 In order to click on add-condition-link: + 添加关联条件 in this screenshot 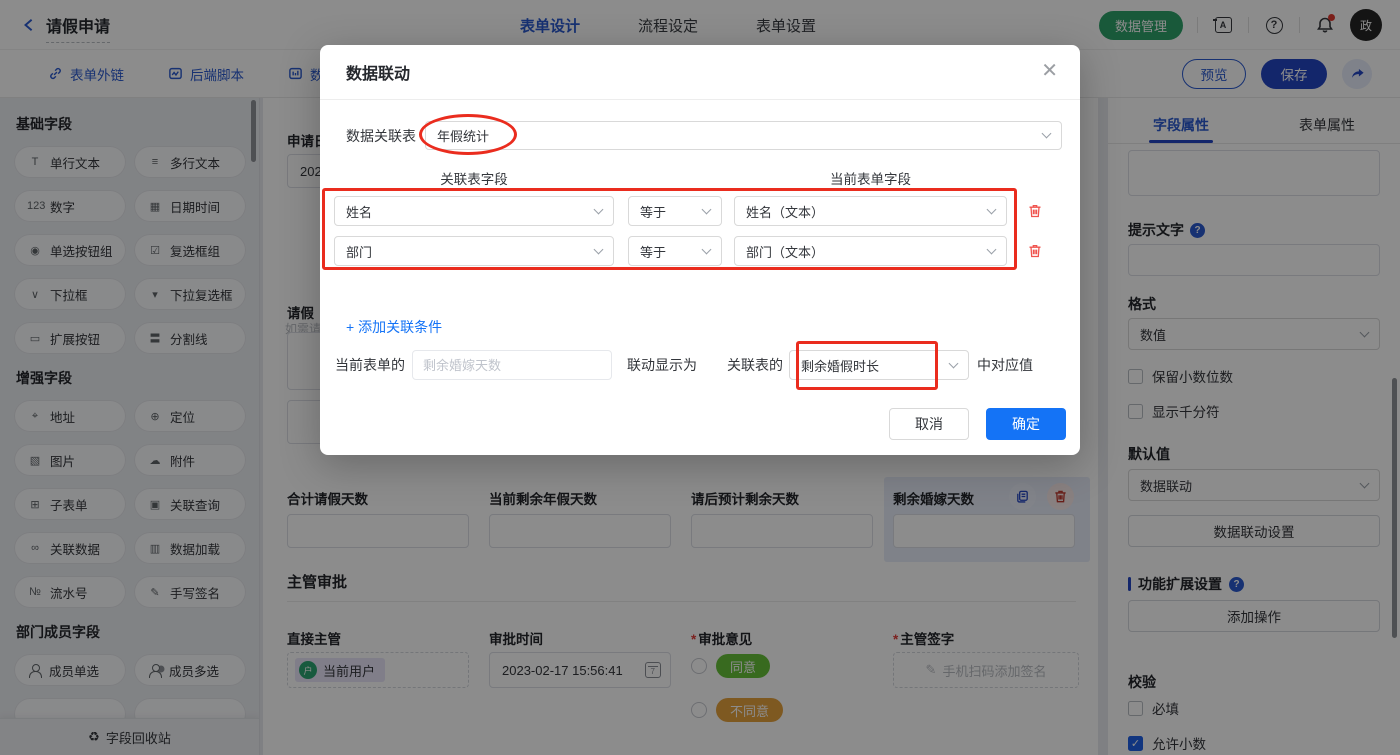, I will do `click(394, 327)`.